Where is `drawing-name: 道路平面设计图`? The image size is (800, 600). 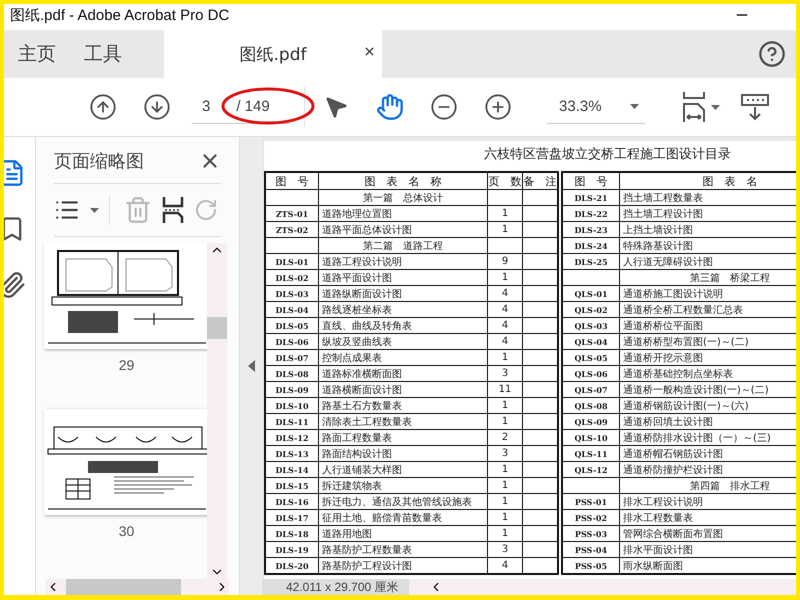 drawing-name: 道路平面设计图 is located at coordinates (403, 278).